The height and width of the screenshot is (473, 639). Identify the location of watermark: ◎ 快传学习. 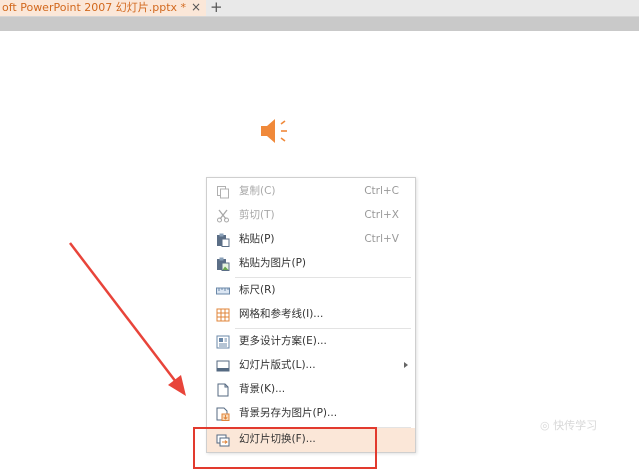
(569, 425).